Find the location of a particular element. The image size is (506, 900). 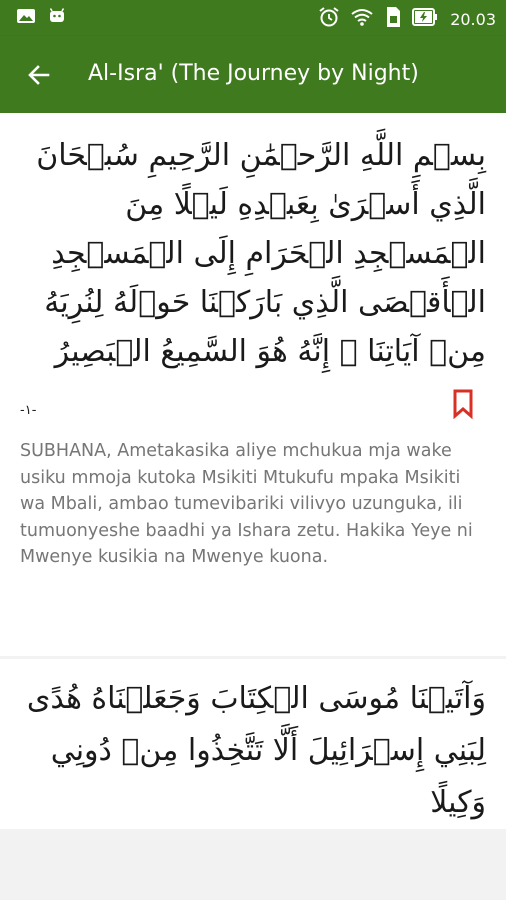

page-title: Al-Isra' (The Journey by Night) is located at coordinates (253, 73).